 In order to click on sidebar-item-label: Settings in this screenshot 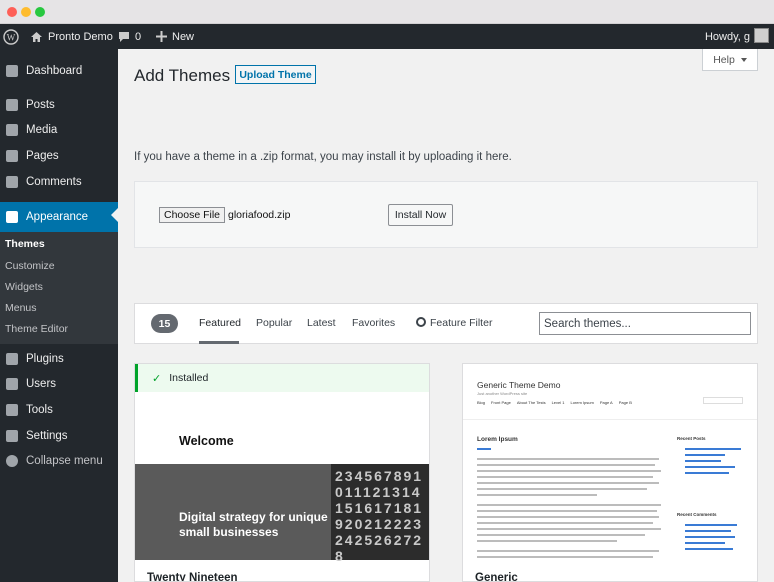, I will do `click(47, 436)`.